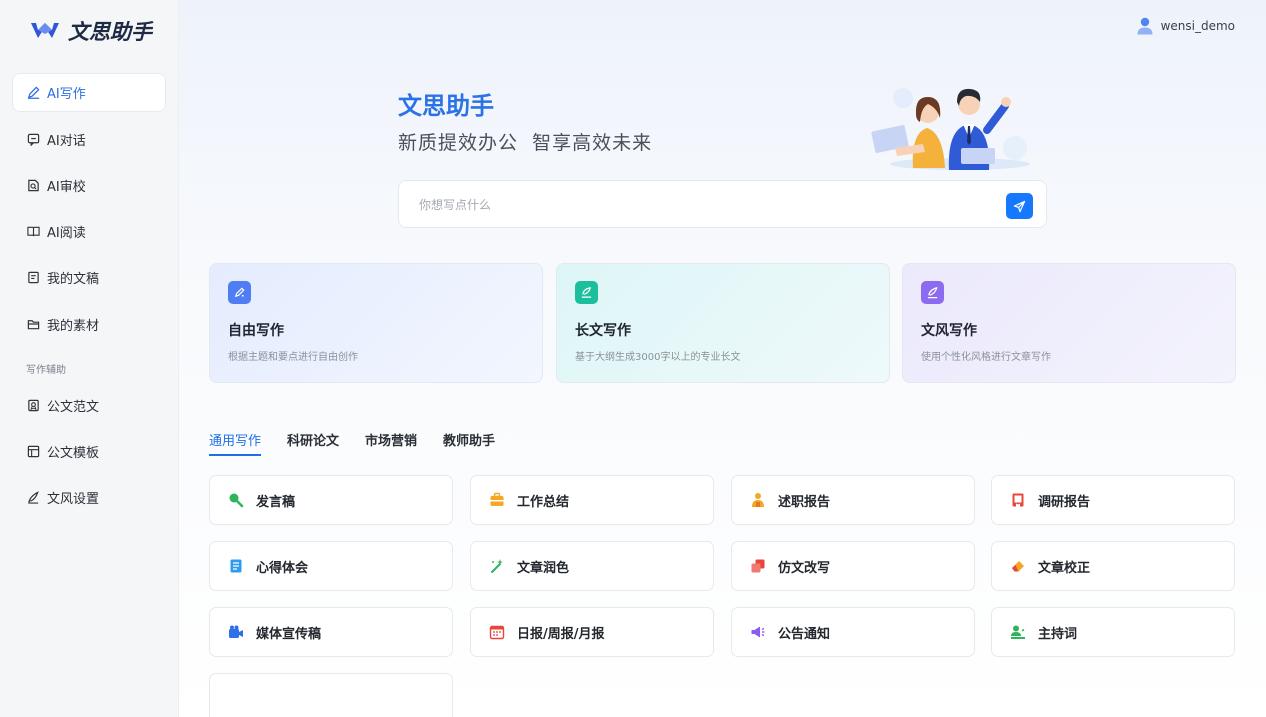 Image resolution: width=1266 pixels, height=717 pixels. What do you see at coordinates (497, 500) in the screenshot?
I see `briefcase-icon` at bounding box center [497, 500].